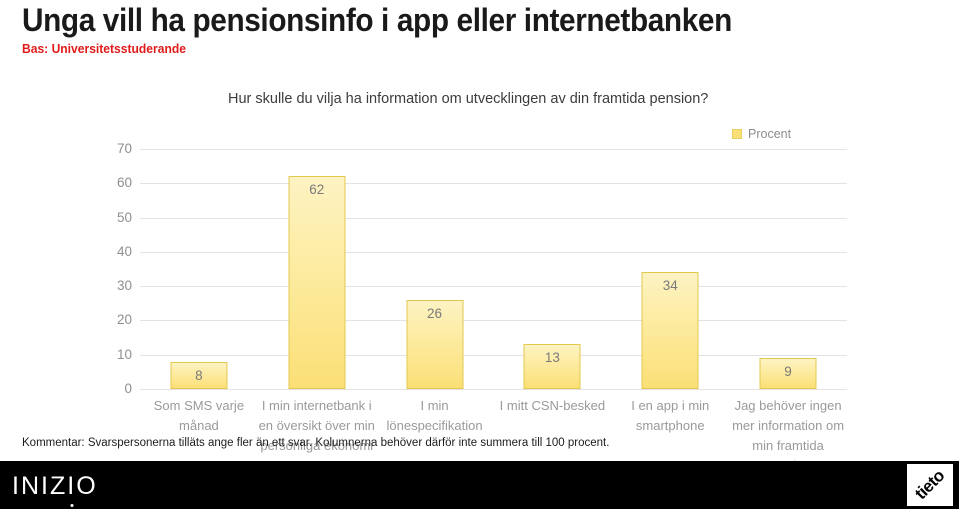  I want to click on inizio-logo-text: INIZIO, so click(55, 486).